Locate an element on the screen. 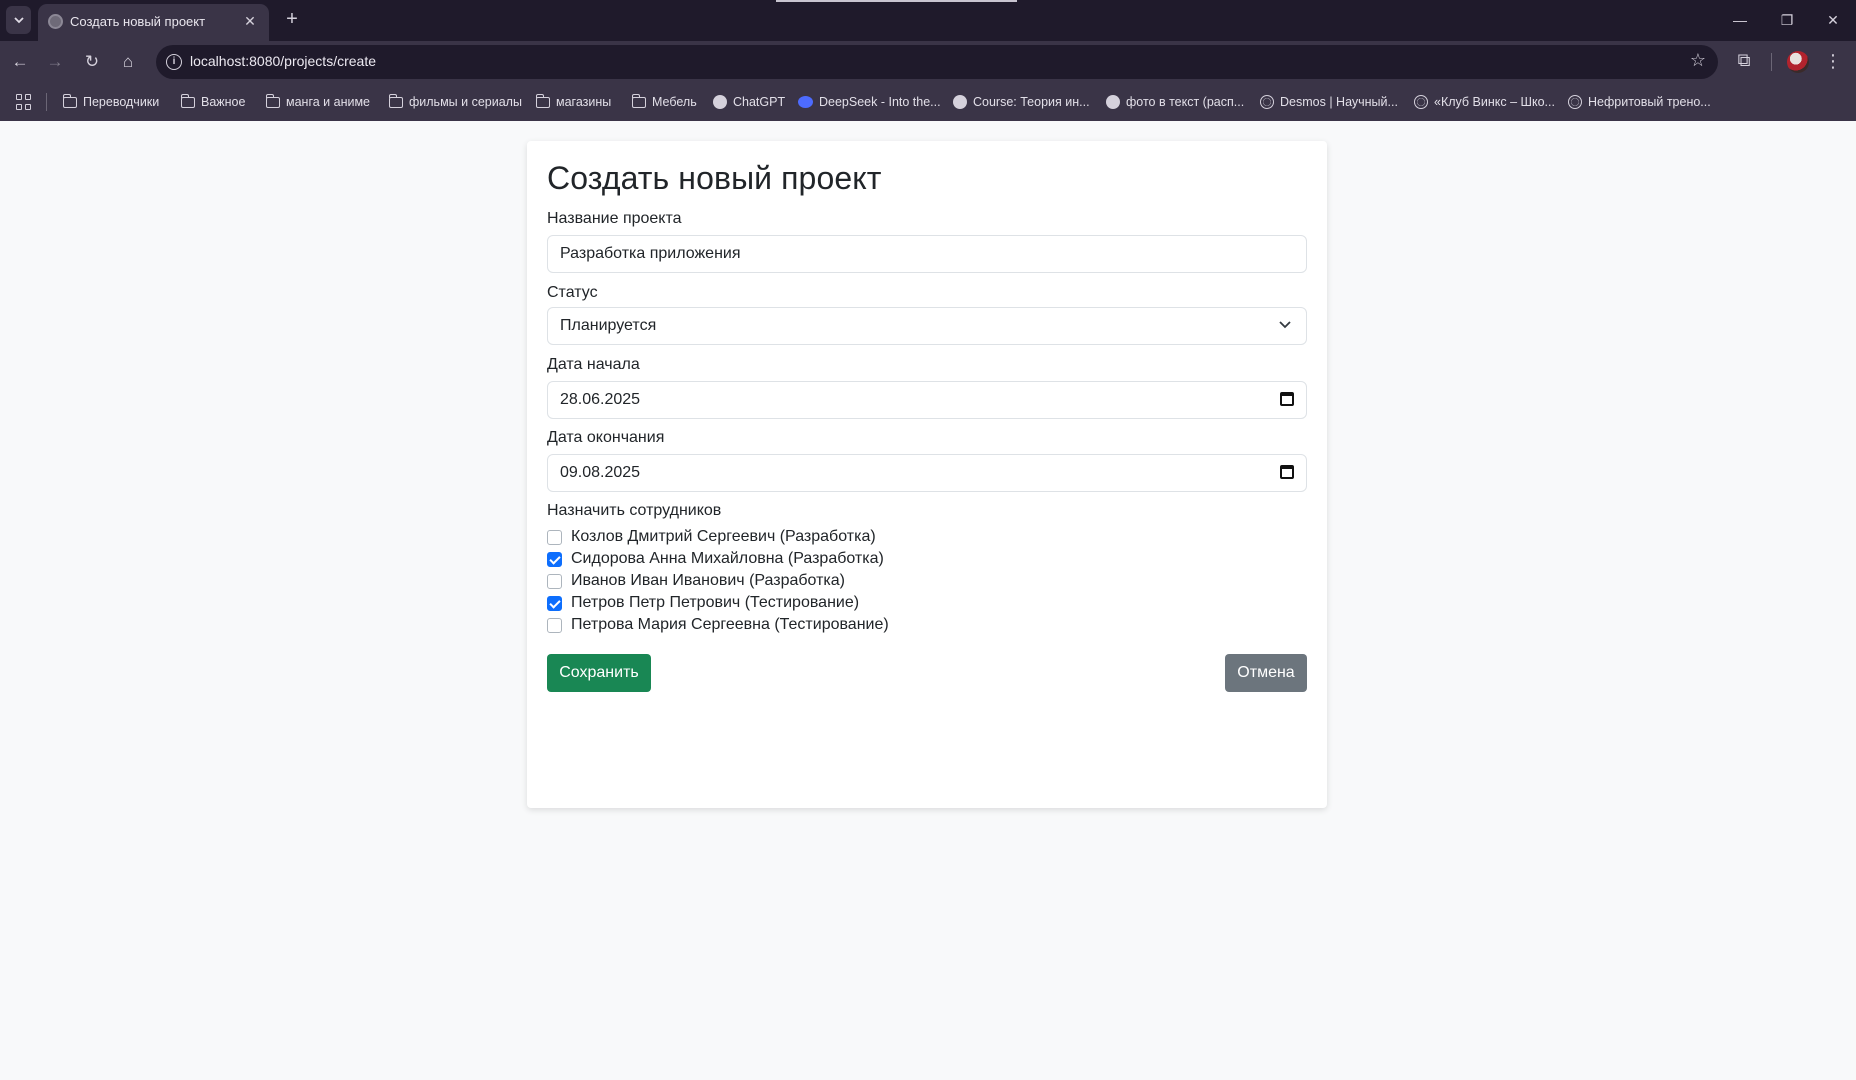 The height and width of the screenshot is (1080, 1856). employee-checkbox-row: Петрова Мария Сергеевна (Тестирование) is located at coordinates (718, 625).